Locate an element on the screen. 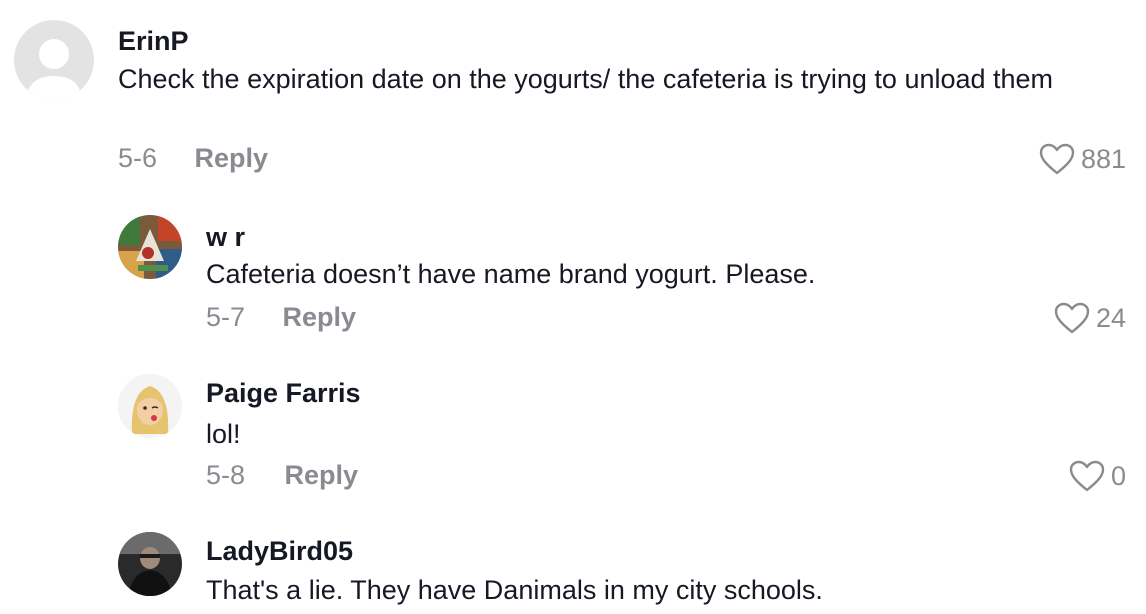 This screenshot has height=614, width=1146. colorful-photo-avatar is located at coordinates (150, 247).